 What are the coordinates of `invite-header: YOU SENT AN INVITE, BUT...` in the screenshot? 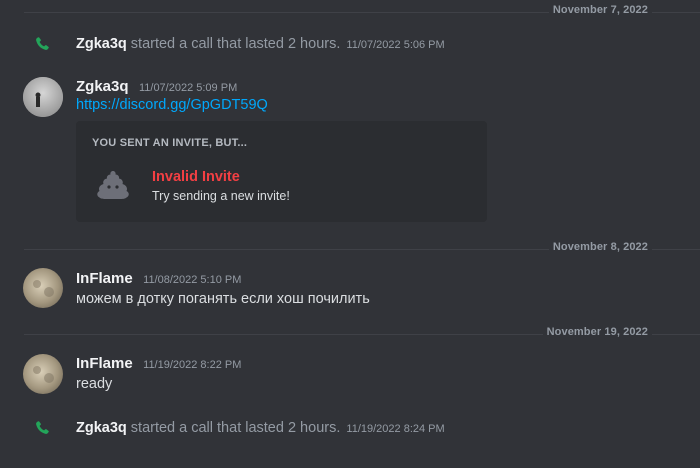 It's located at (170, 143).